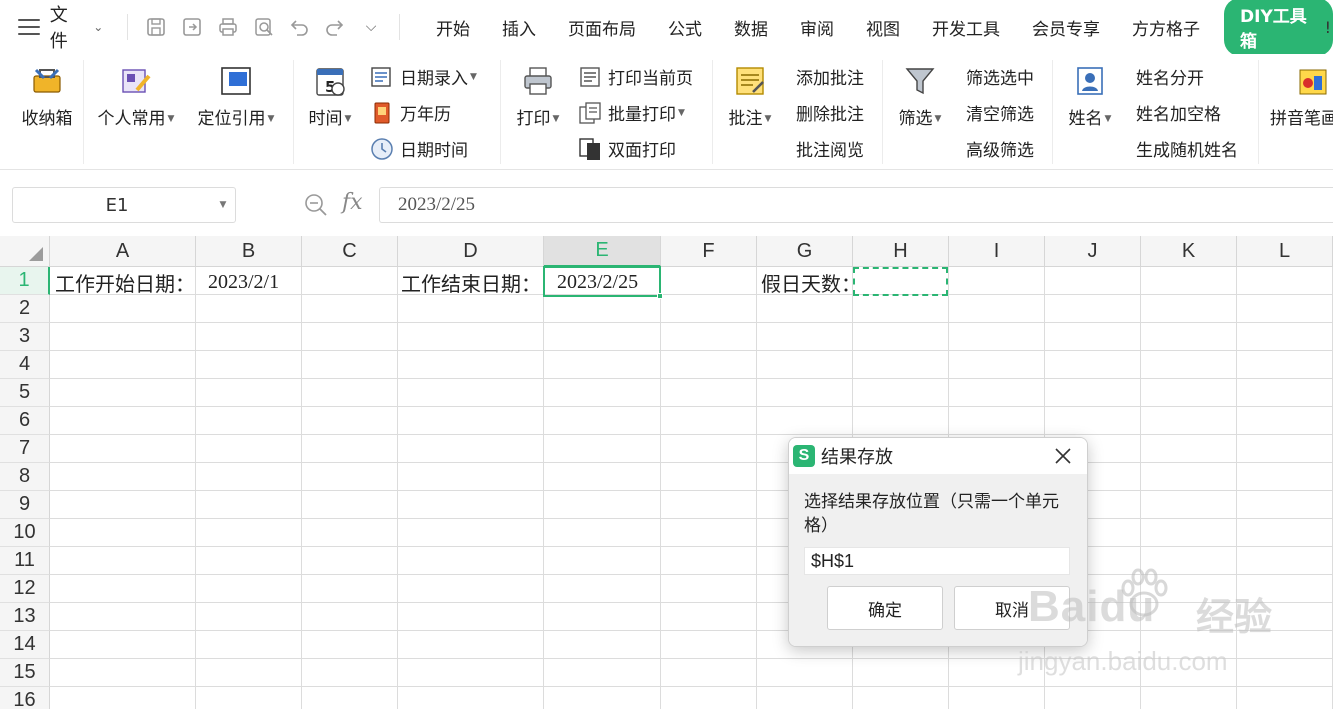 The image size is (1333, 709). What do you see at coordinates (192, 27) in the screenshot?
I see `export-icon` at bounding box center [192, 27].